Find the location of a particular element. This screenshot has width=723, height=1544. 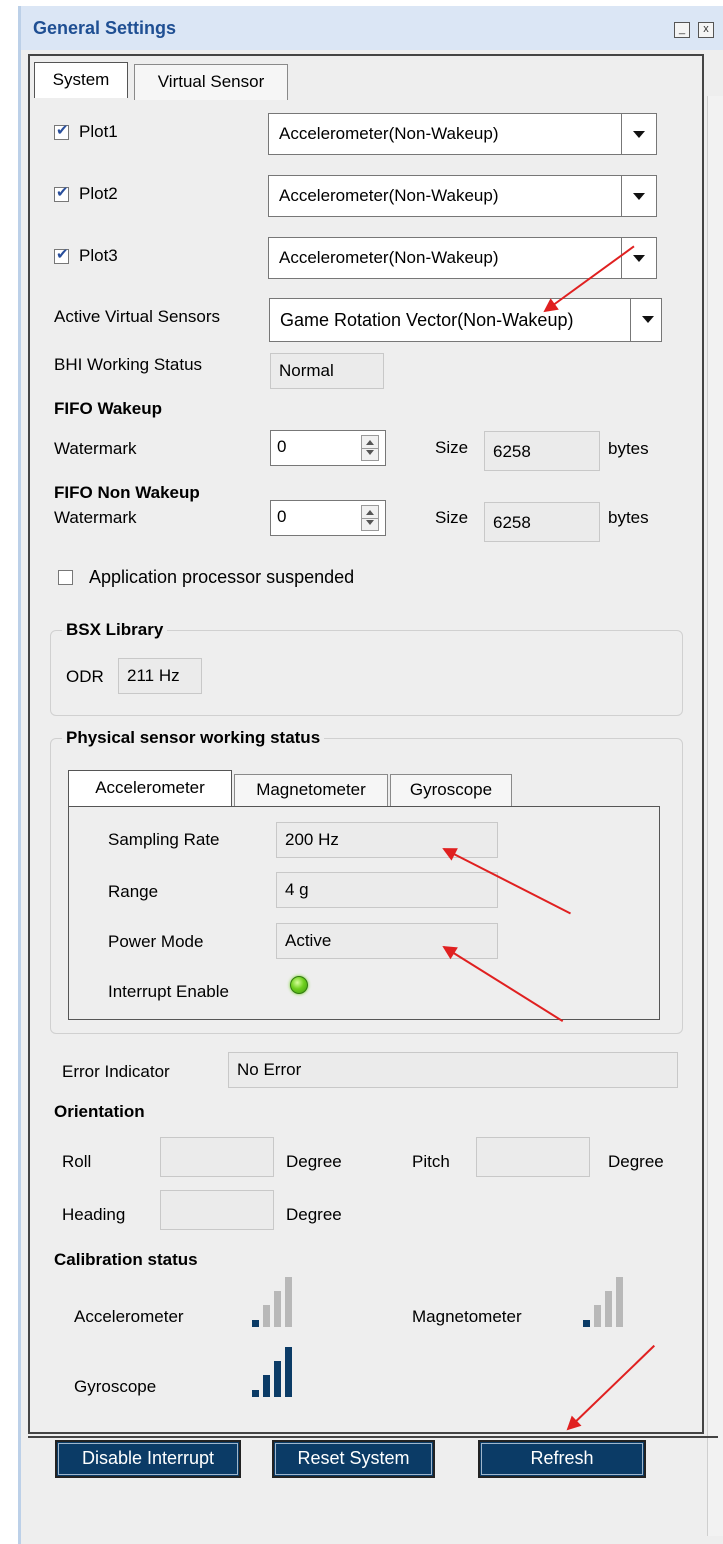

heading-unit: Degree is located at coordinates (314, 1214).